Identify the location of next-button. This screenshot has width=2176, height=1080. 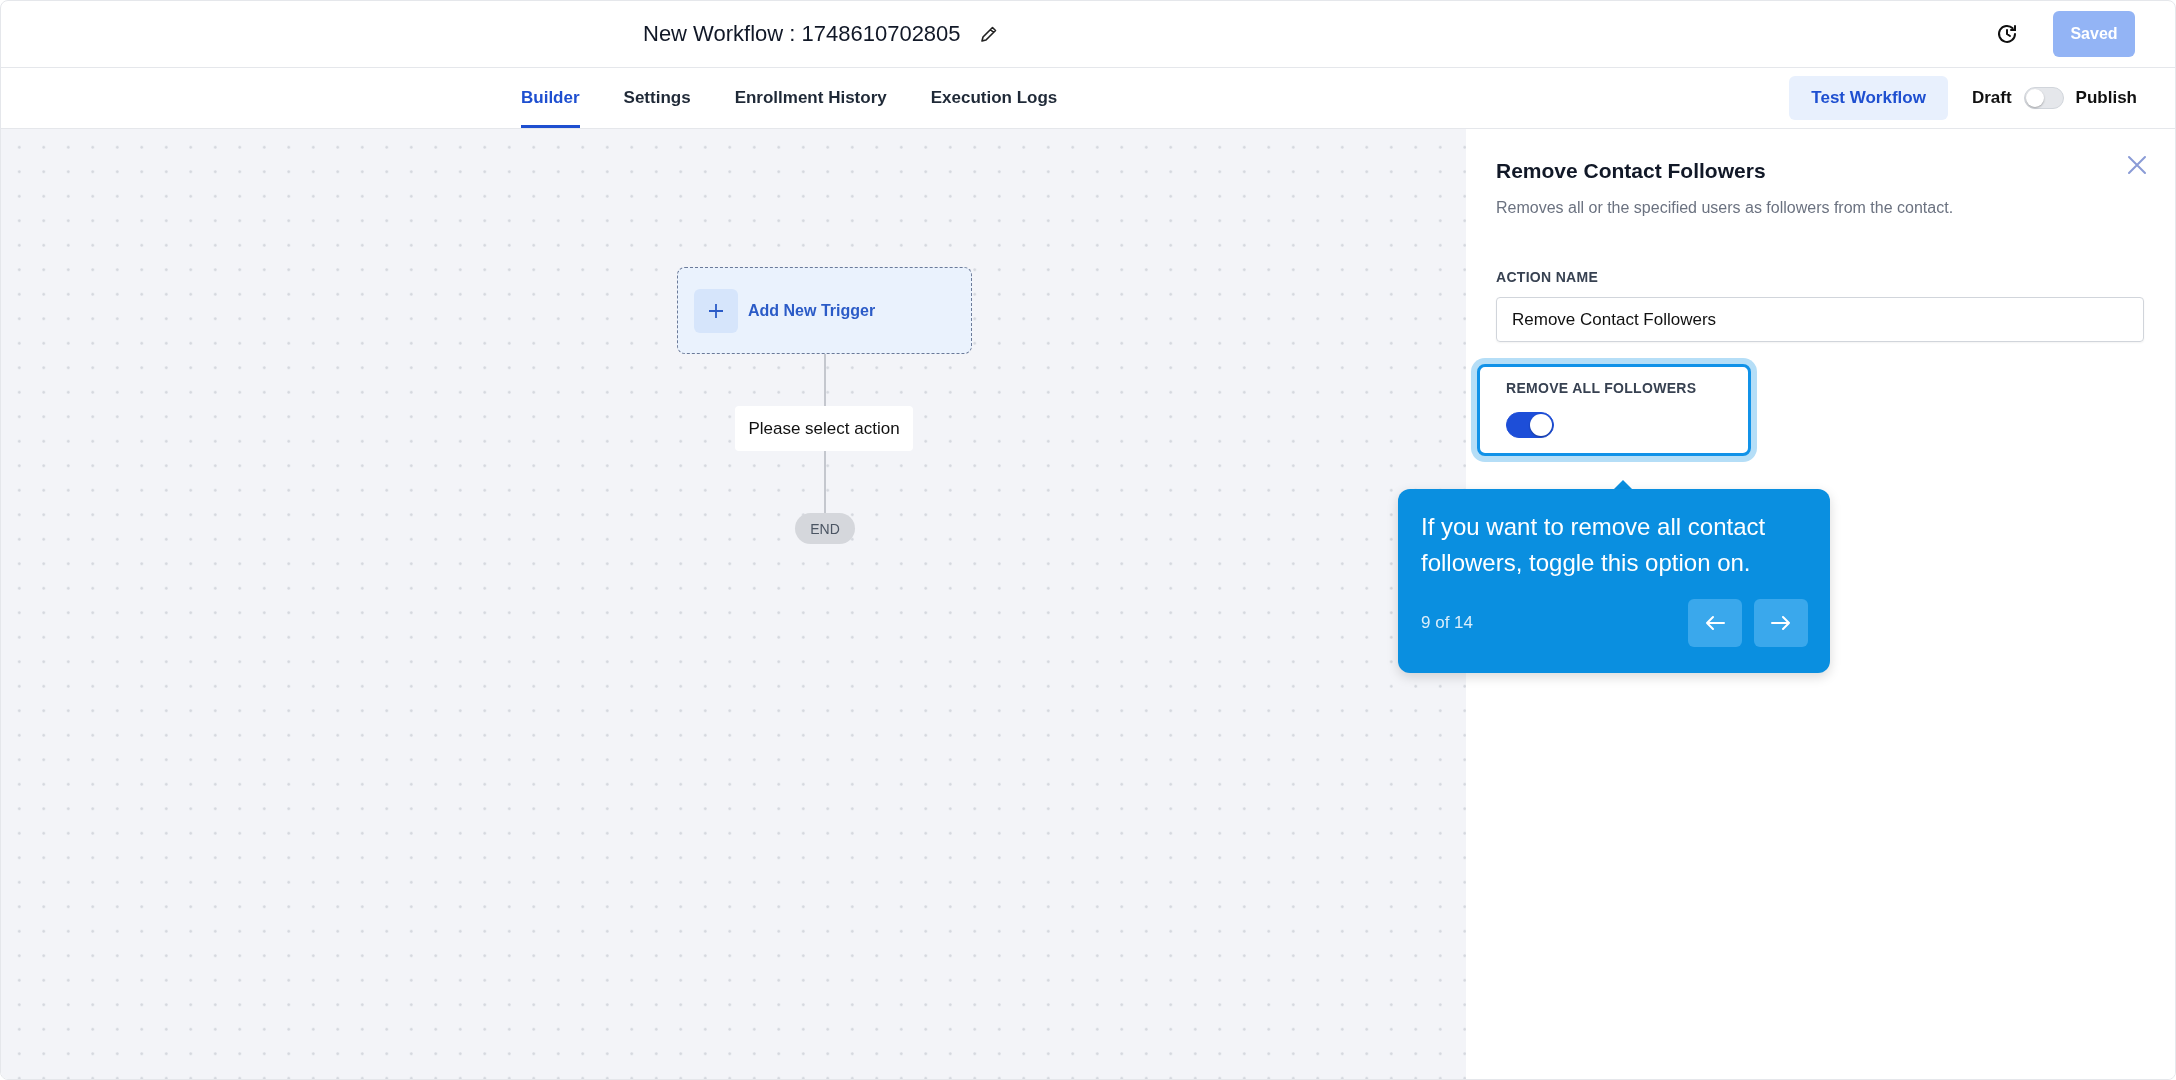
(1781, 623).